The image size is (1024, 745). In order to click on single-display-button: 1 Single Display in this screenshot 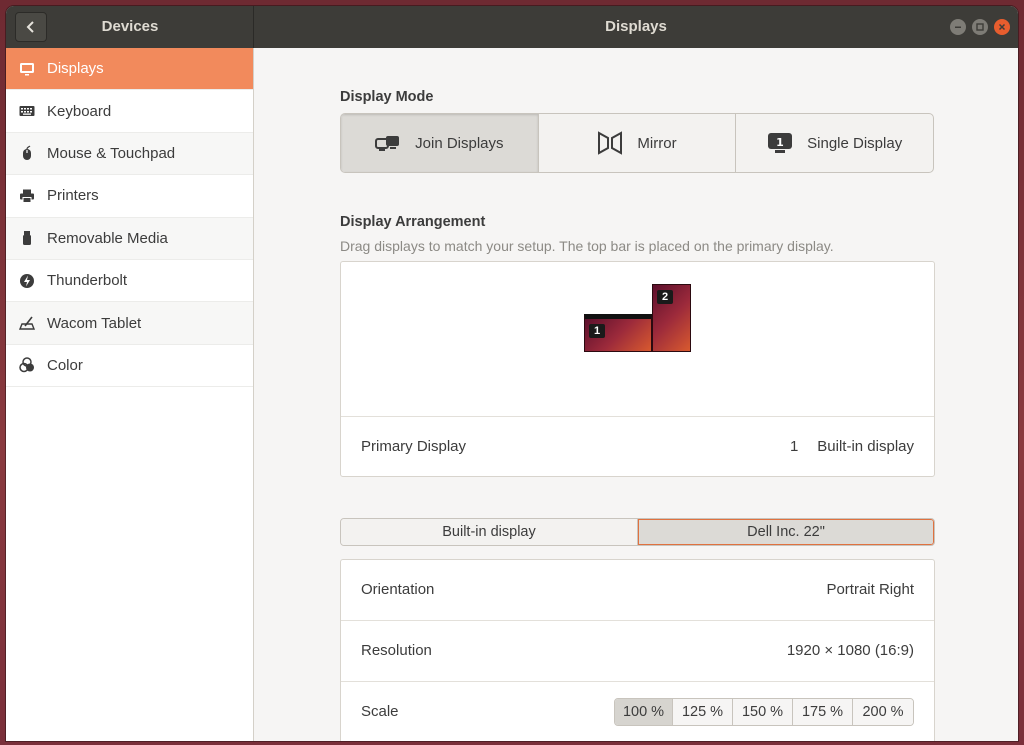, I will do `click(834, 143)`.